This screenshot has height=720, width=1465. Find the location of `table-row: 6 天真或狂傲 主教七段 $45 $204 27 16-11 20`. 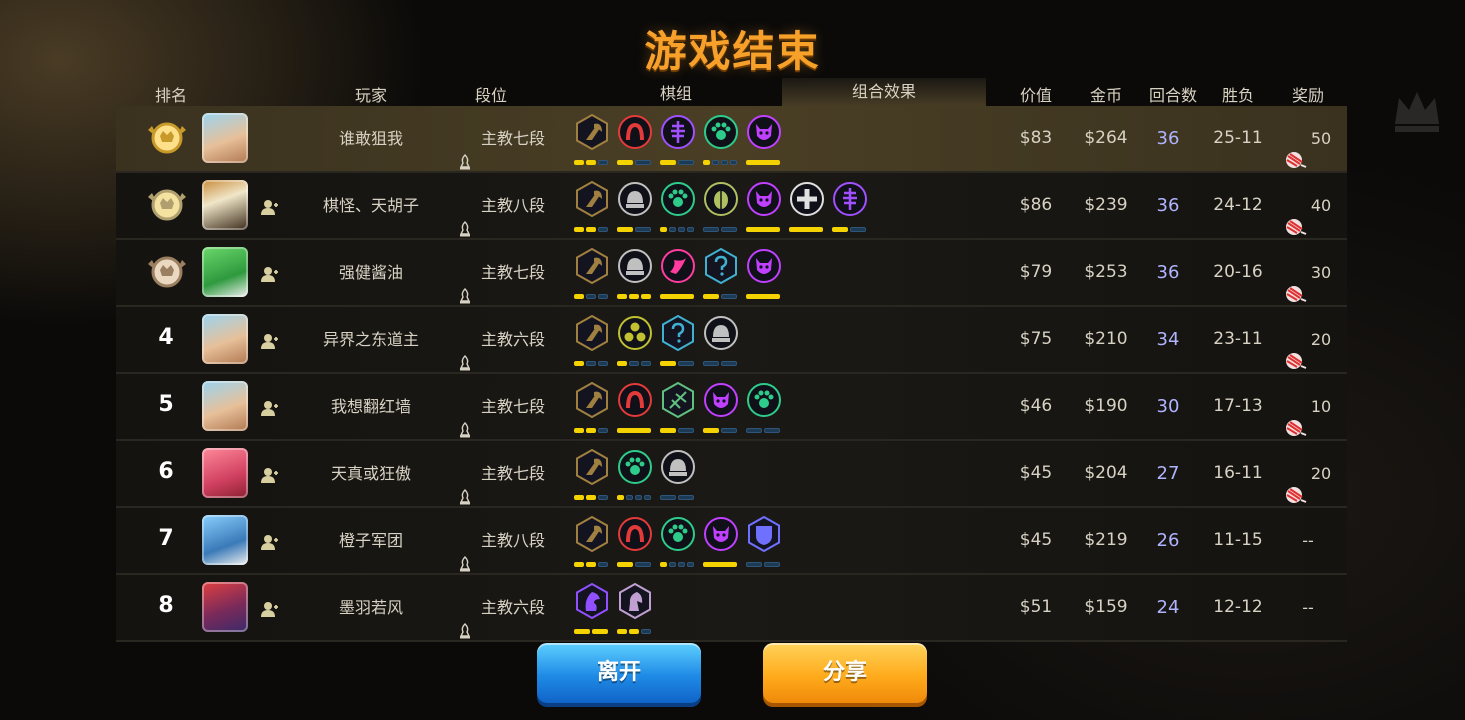

table-row: 6 天真或狂傲 主教七段 $45 $204 27 16-11 20 is located at coordinates (731, 474).